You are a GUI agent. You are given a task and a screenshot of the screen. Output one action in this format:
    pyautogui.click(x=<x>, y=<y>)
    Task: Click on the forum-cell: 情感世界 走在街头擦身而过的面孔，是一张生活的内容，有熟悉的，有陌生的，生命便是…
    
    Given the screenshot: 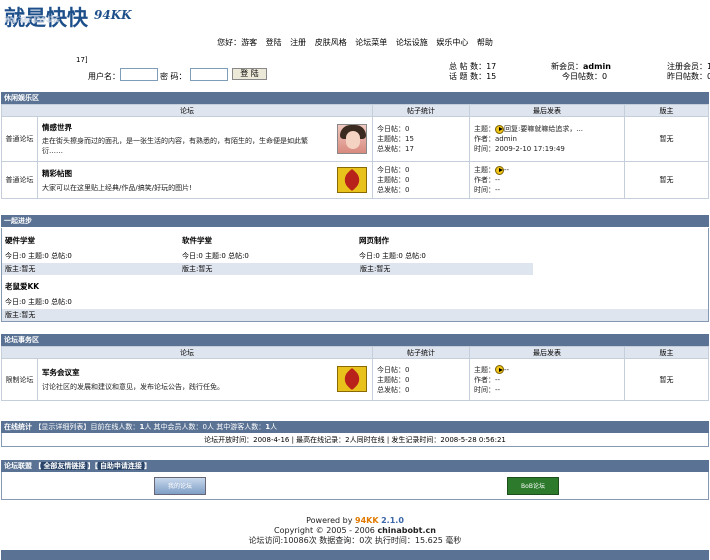 What is the action you would take?
    pyautogui.click(x=205, y=139)
    